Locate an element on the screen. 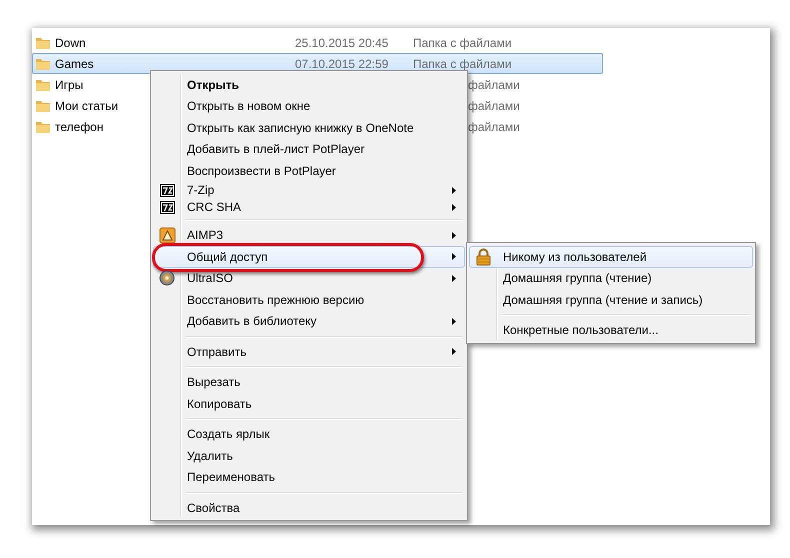  file-date: 25.10.2015 20:45 is located at coordinates (341, 43).